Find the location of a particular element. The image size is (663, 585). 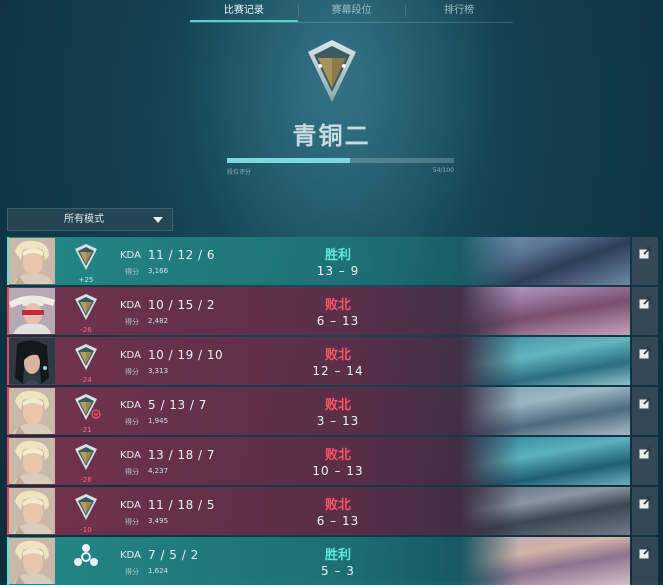

rank-title: 青铜二 is located at coordinates (331, 136).